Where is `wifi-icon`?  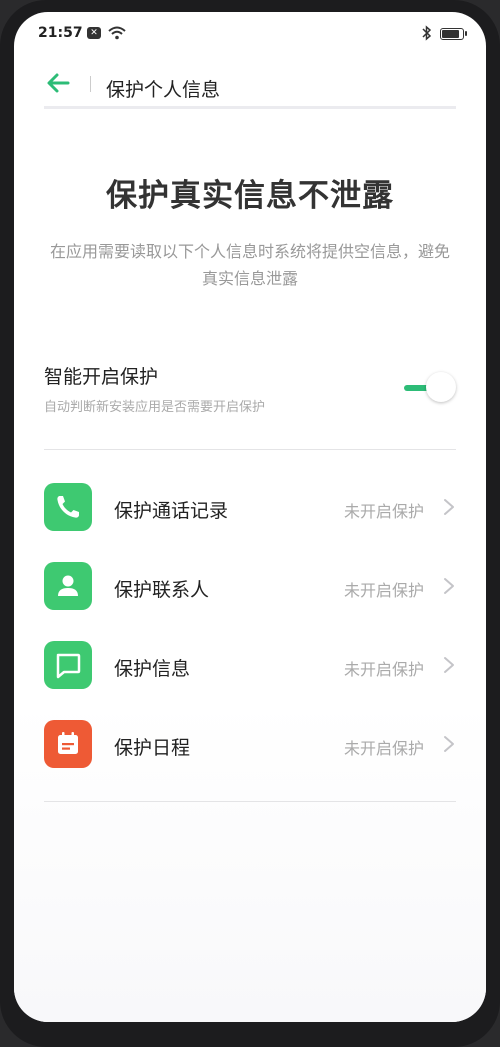
wifi-icon is located at coordinates (117, 34).